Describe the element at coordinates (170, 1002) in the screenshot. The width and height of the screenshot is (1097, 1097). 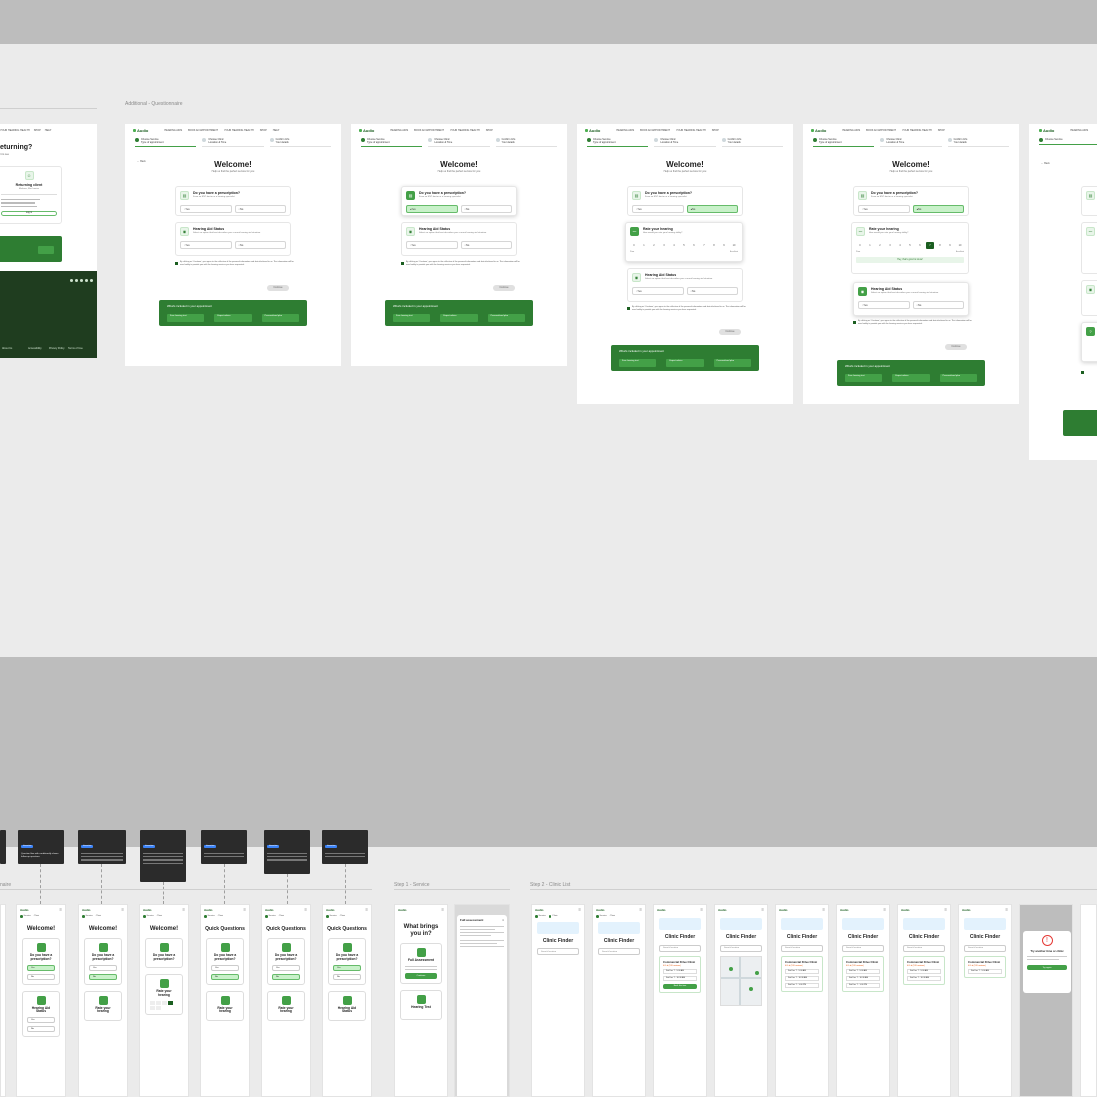
I see `rating-option-selected` at that location.